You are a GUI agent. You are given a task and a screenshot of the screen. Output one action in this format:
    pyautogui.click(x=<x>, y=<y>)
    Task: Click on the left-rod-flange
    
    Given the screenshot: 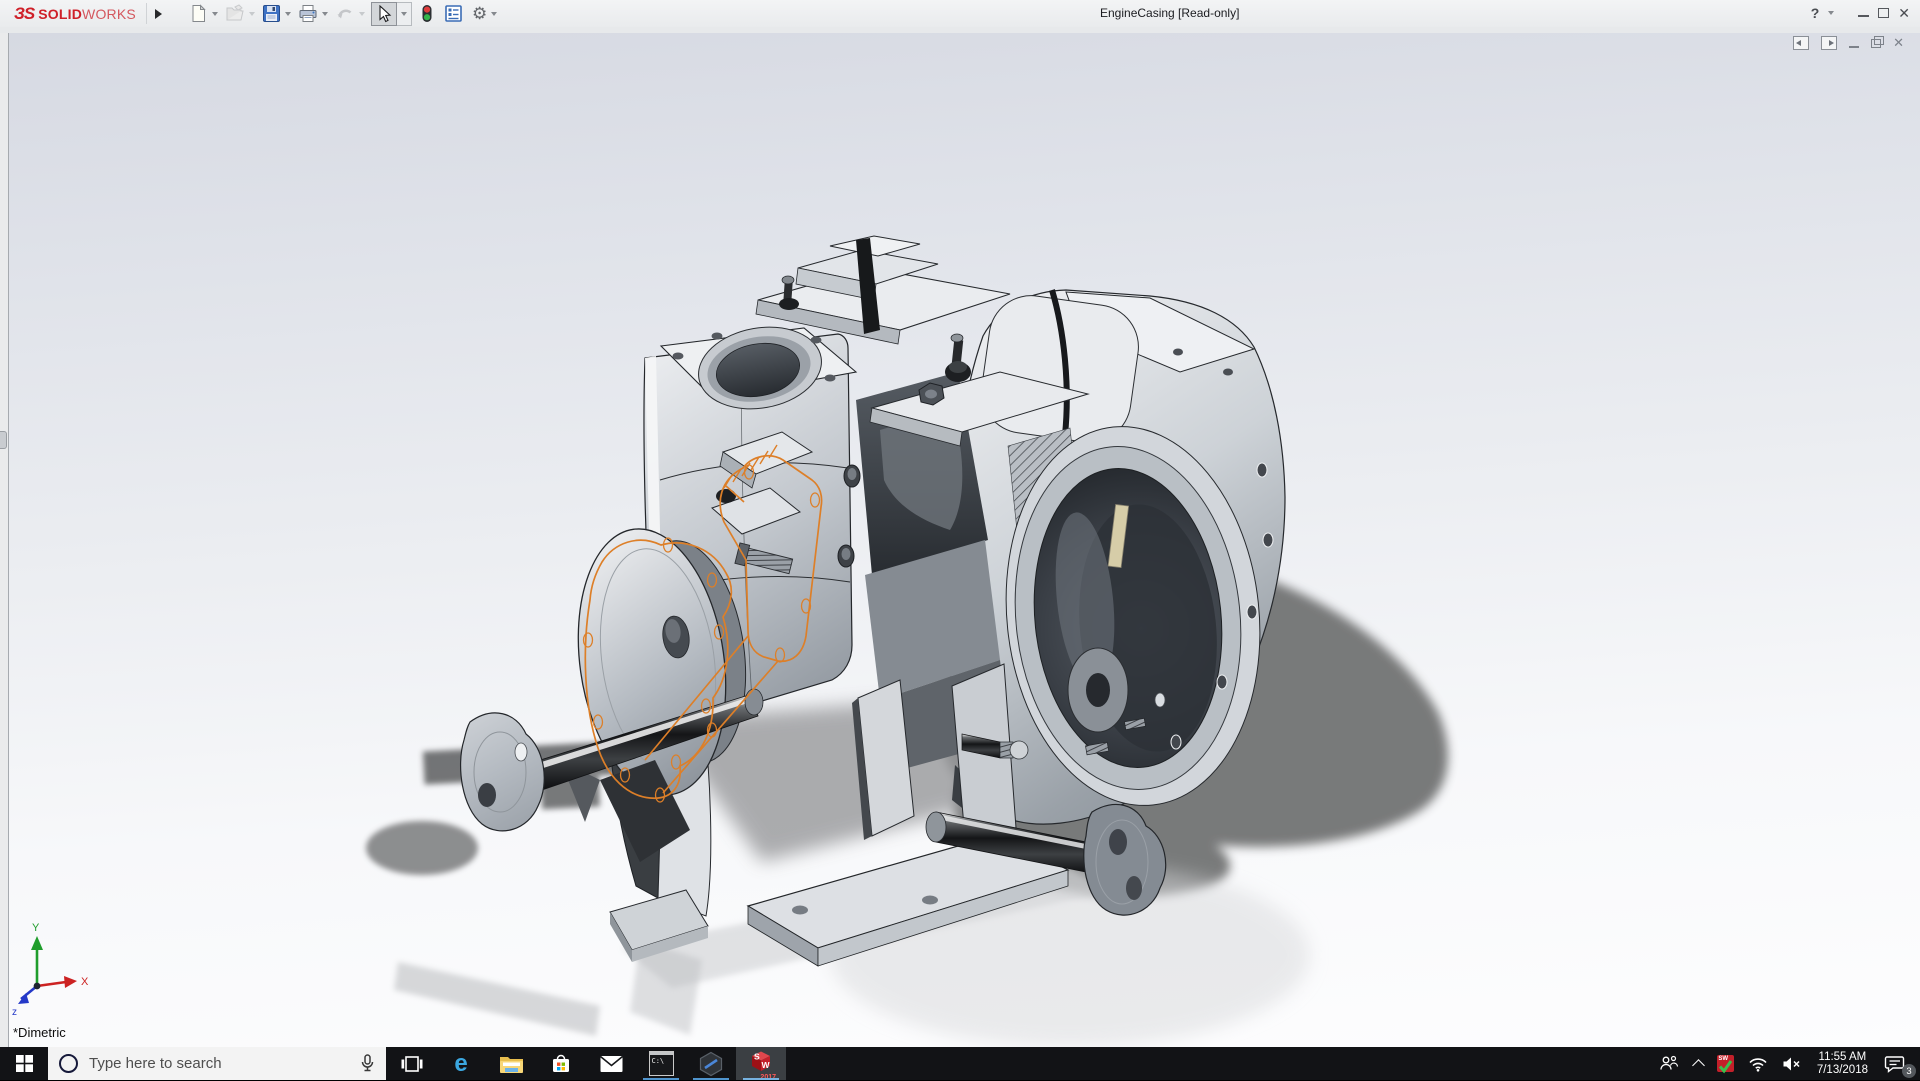 What is the action you would take?
    pyautogui.click(x=502, y=772)
    